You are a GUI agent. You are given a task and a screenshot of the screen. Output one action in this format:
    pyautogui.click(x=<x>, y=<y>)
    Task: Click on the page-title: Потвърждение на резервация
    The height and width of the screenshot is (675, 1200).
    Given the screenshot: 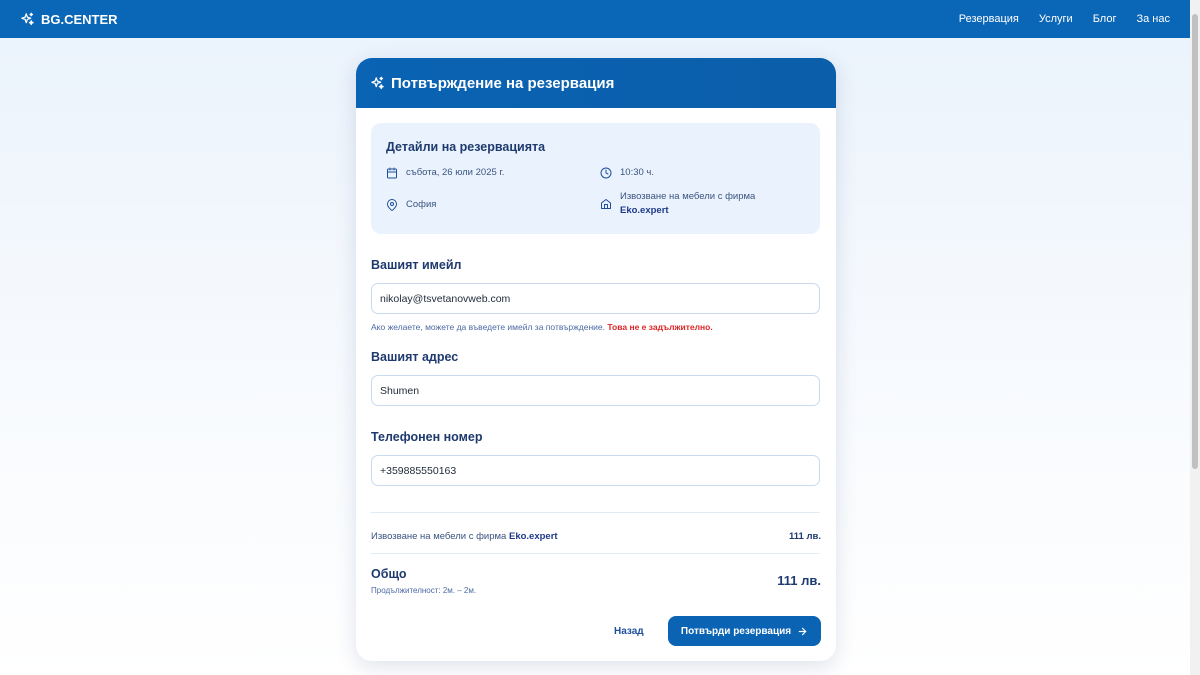 What is the action you would take?
    pyautogui.click(x=503, y=83)
    